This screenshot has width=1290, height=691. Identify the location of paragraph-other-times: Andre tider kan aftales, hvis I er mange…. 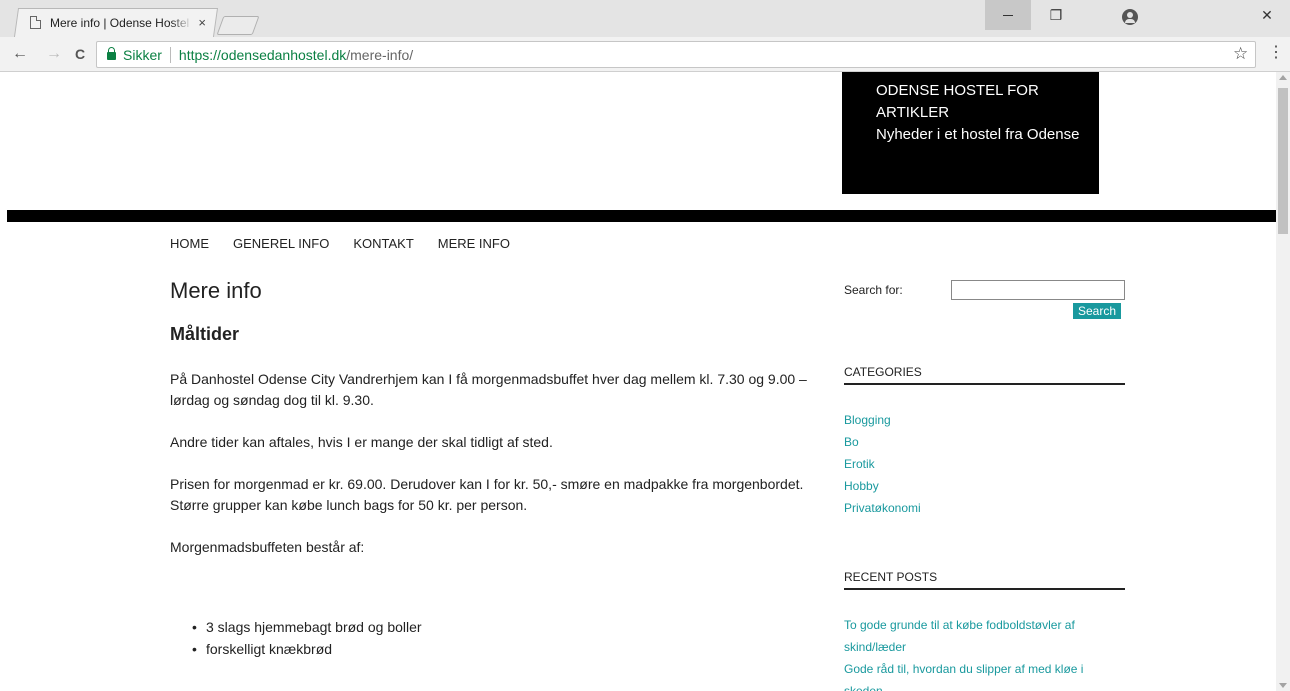
(361, 442).